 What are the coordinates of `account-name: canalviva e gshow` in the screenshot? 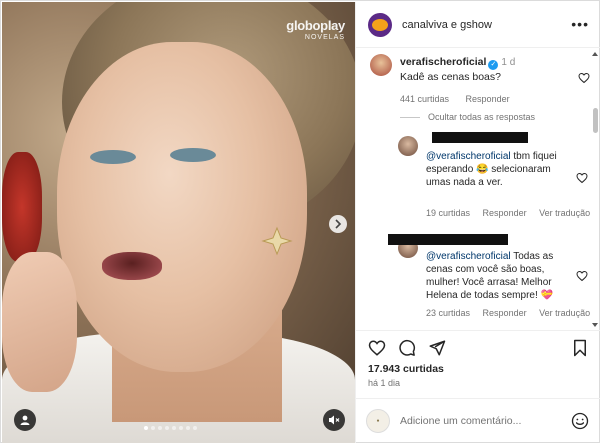 It's located at (447, 25).